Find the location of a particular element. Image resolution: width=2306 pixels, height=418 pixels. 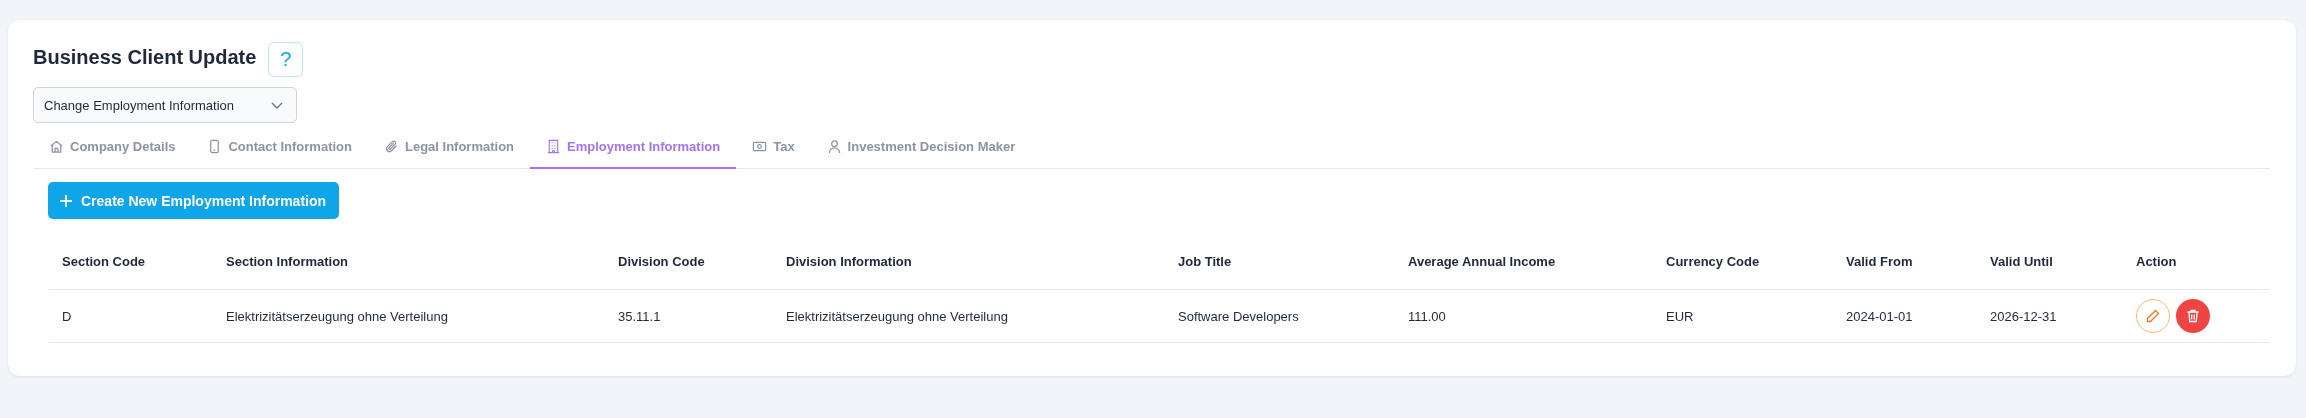

column-header: Action is located at coordinates (2156, 261).